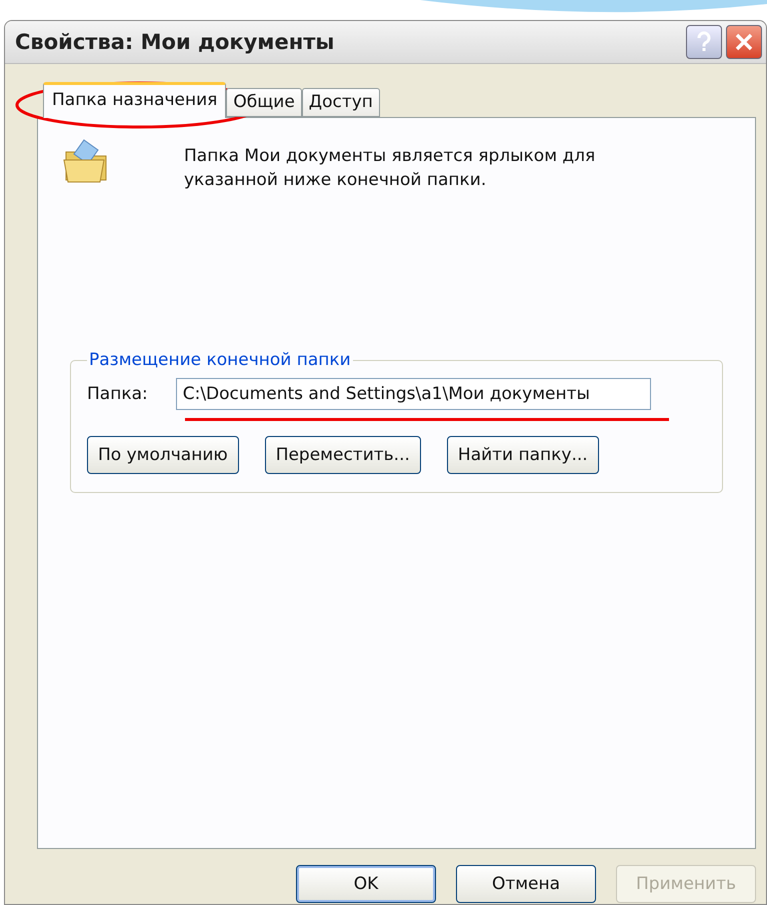 This screenshot has height=905, width=767. Describe the element at coordinates (264, 102) in the screenshot. I see `tab: Общие` at that location.